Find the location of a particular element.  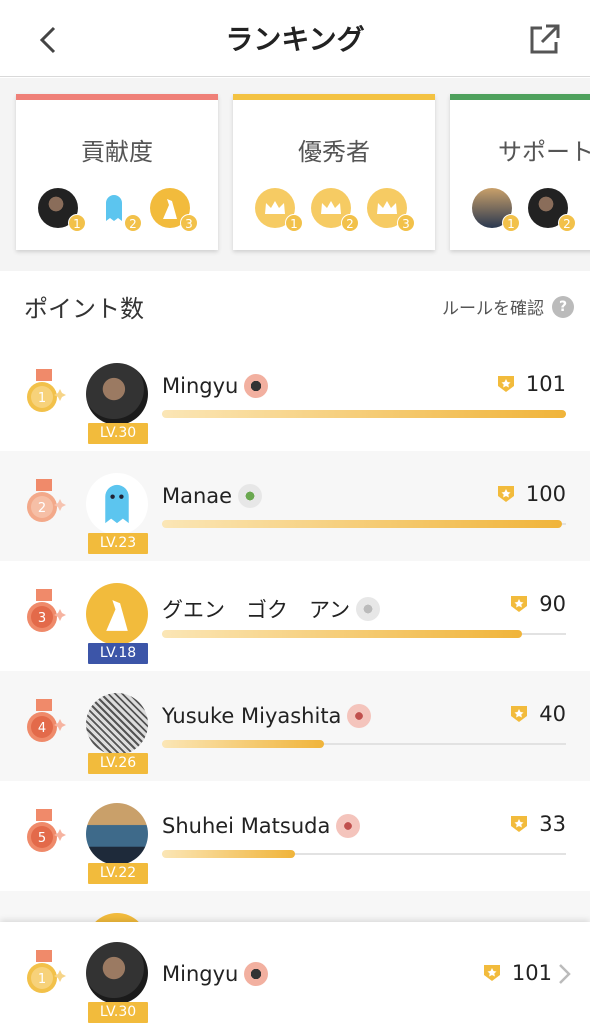

ranking-row: 4 LV.26 Yusuke Miyashita 40 is located at coordinates (295, 726).